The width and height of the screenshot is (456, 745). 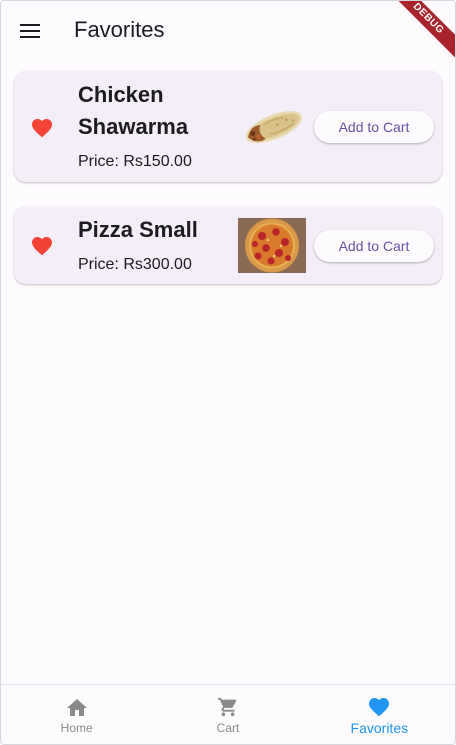 What do you see at coordinates (135, 264) in the screenshot?
I see `item-price: Price: Rs300.00` at bounding box center [135, 264].